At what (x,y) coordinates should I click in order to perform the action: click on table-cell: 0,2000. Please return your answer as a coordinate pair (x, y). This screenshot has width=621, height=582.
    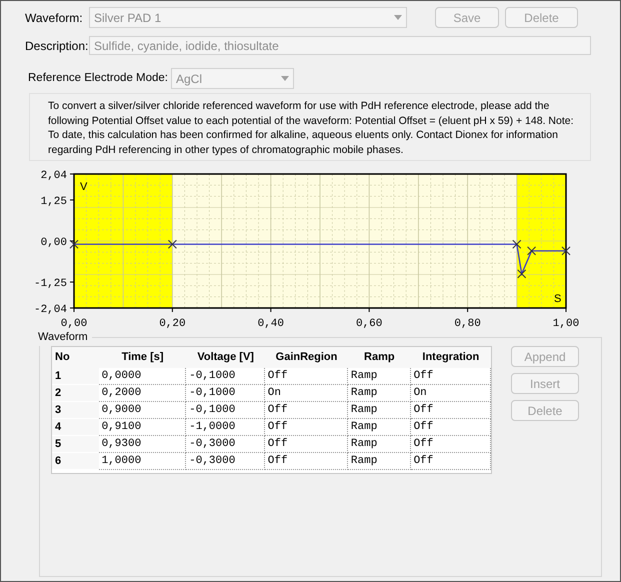
    Looking at the image, I should click on (142, 393).